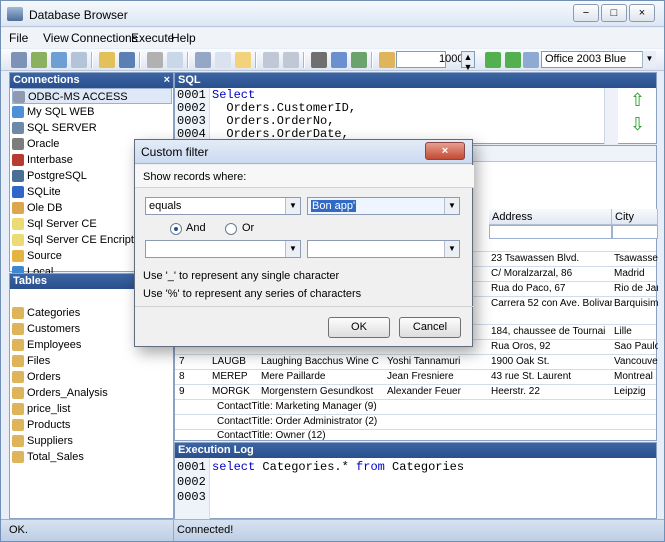 The width and height of the screenshot is (665, 542). I want to click on table-cell-id: MORGK, so click(231, 391).